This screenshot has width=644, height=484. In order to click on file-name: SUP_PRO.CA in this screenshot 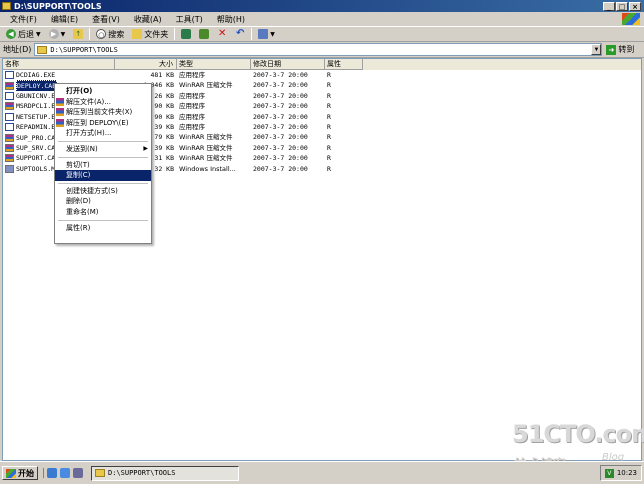, I will do `click(36, 137)`.